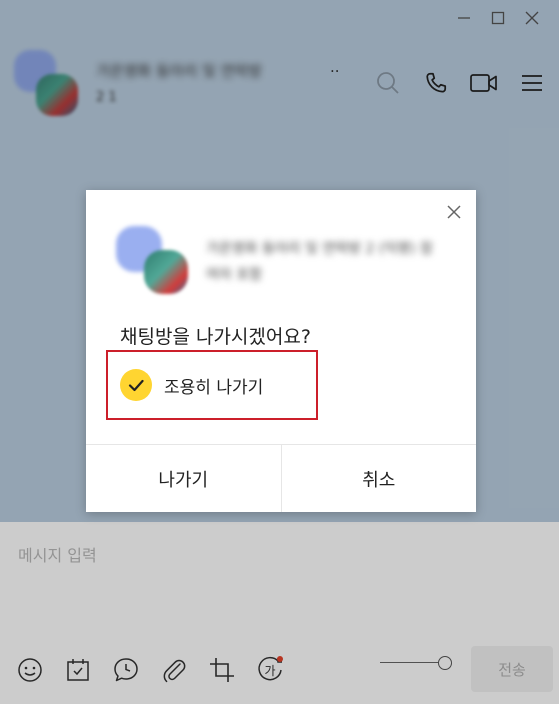 Image resolution: width=559 pixels, height=704 pixels. I want to click on dialog-buttons: 나가기 취소, so click(281, 478).